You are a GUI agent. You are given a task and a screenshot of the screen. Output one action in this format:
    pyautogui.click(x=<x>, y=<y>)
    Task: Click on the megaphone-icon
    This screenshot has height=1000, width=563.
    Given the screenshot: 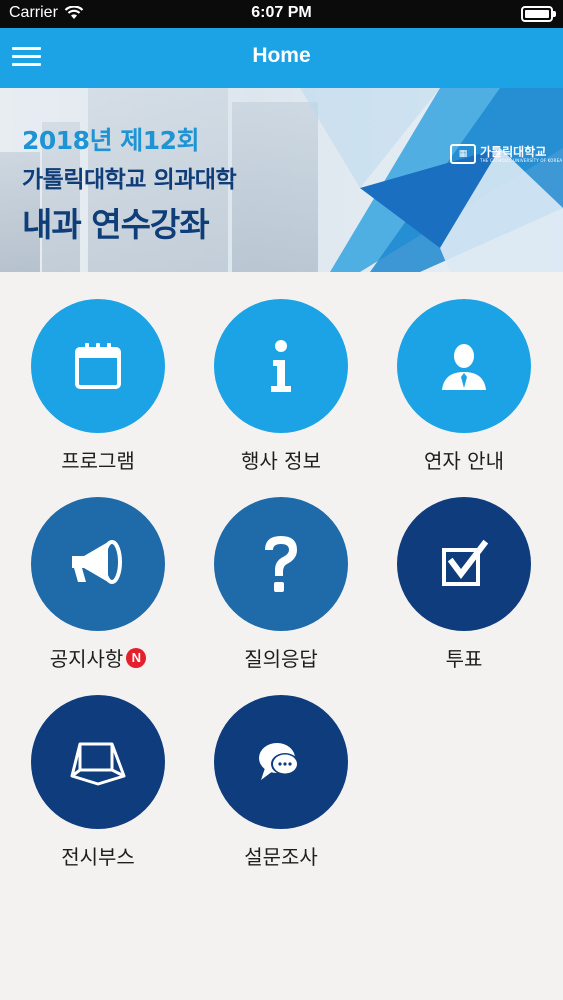 What is the action you would take?
    pyautogui.click(x=97, y=562)
    